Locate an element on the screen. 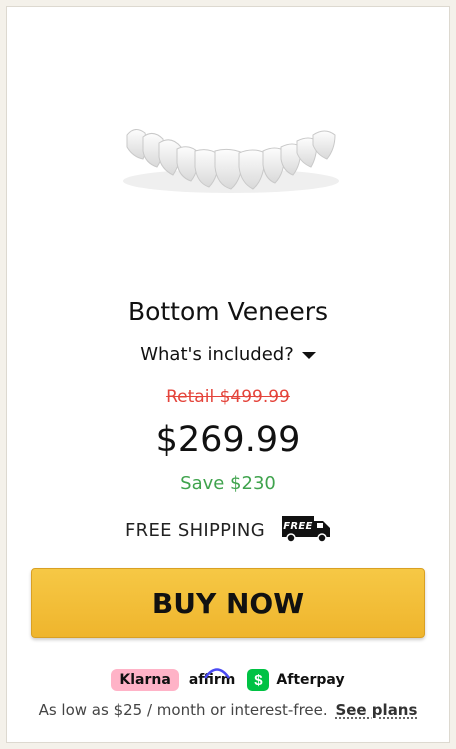 The image size is (456, 749). affirm-arc-icon is located at coordinates (216, 673).